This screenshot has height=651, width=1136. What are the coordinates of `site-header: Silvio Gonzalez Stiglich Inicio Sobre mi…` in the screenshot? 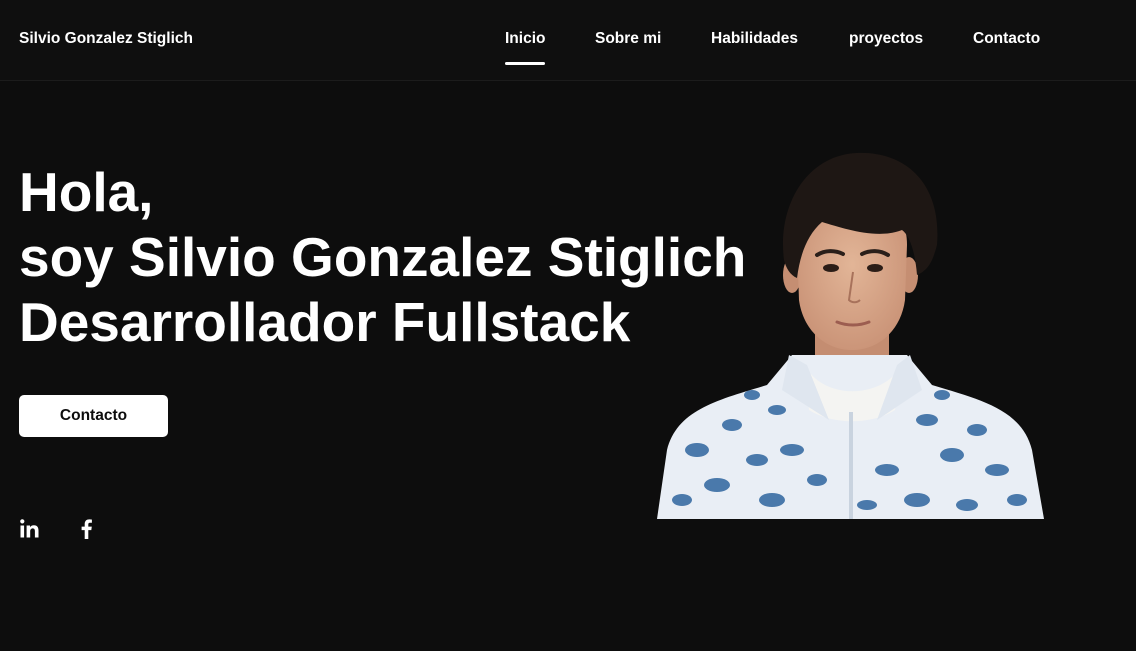 It's located at (568, 40).